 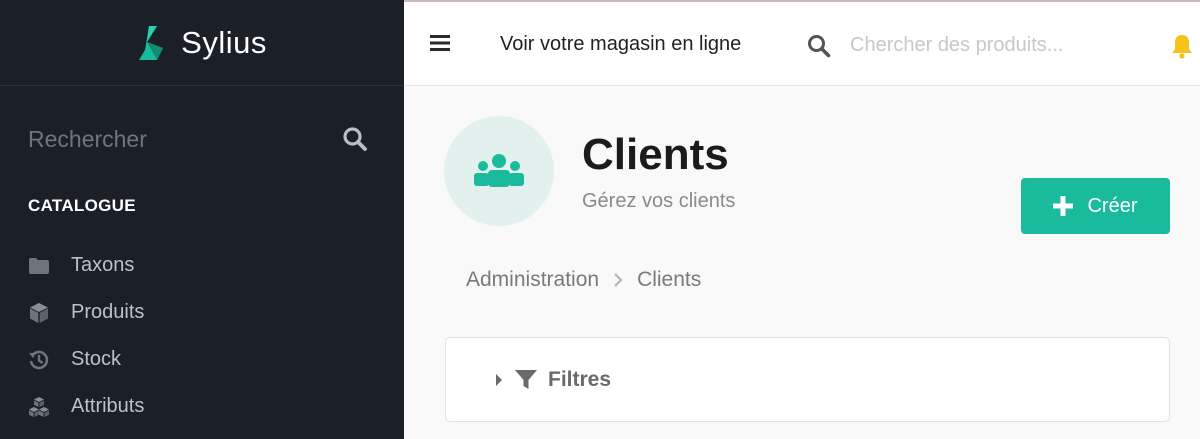 I want to click on plus-icon, so click(x=1063, y=206).